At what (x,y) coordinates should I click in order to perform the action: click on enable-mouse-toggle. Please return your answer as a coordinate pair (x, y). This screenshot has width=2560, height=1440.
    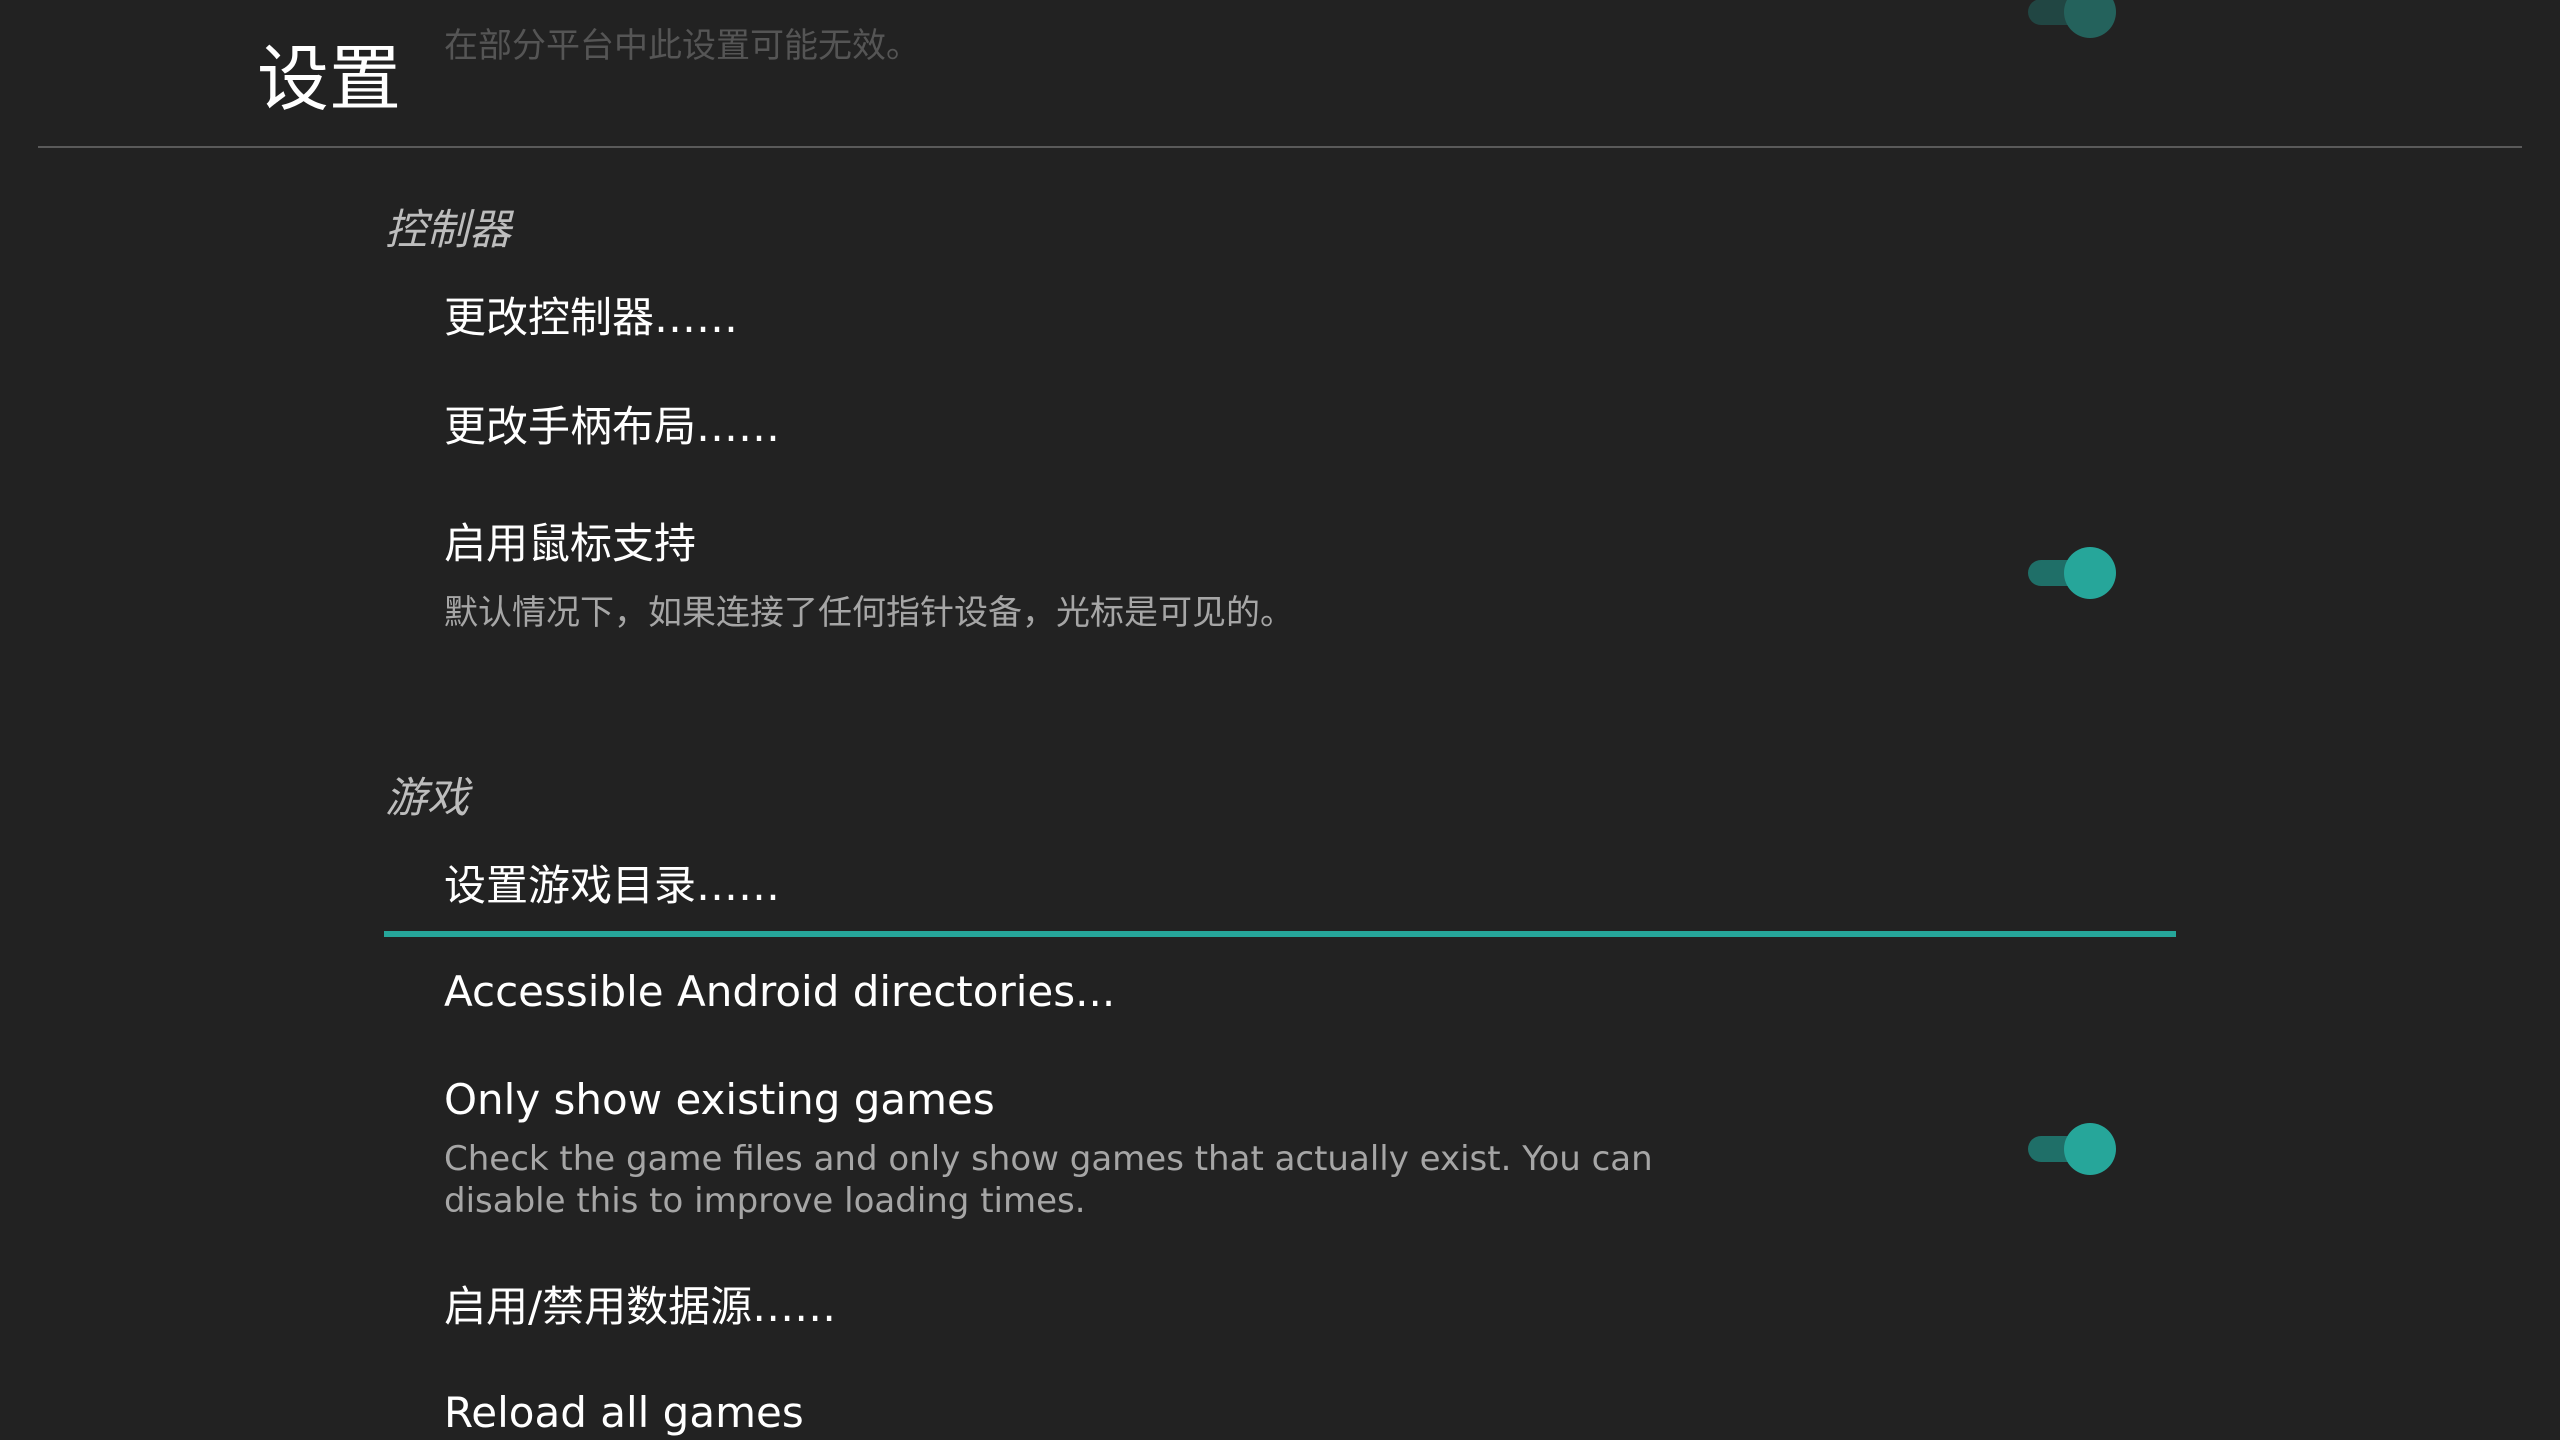
    Looking at the image, I should click on (2072, 573).